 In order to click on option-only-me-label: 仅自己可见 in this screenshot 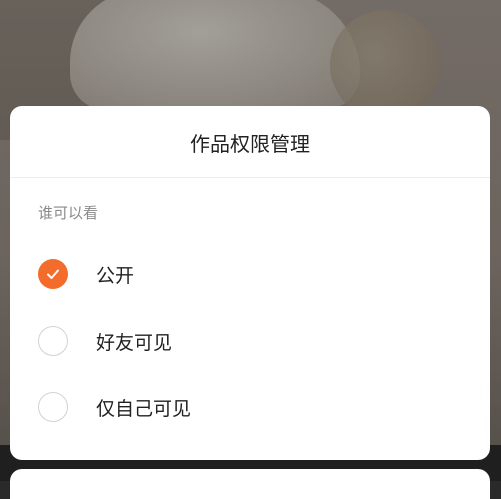, I will do `click(144, 408)`.